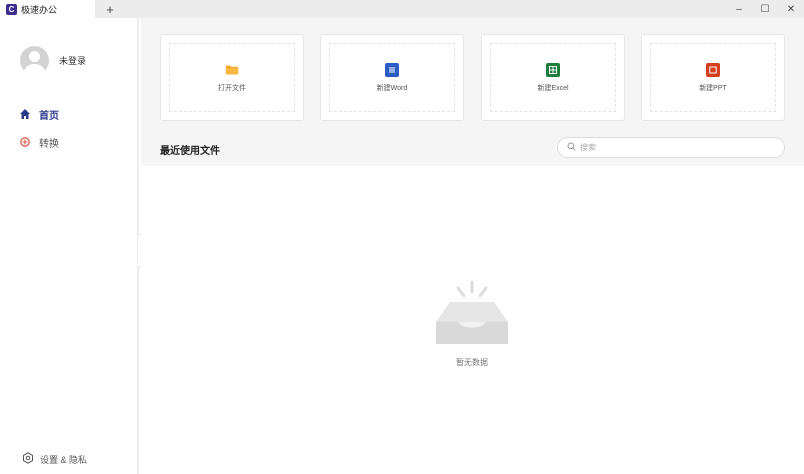  I want to click on card-label: 新建PPT, so click(713, 88).